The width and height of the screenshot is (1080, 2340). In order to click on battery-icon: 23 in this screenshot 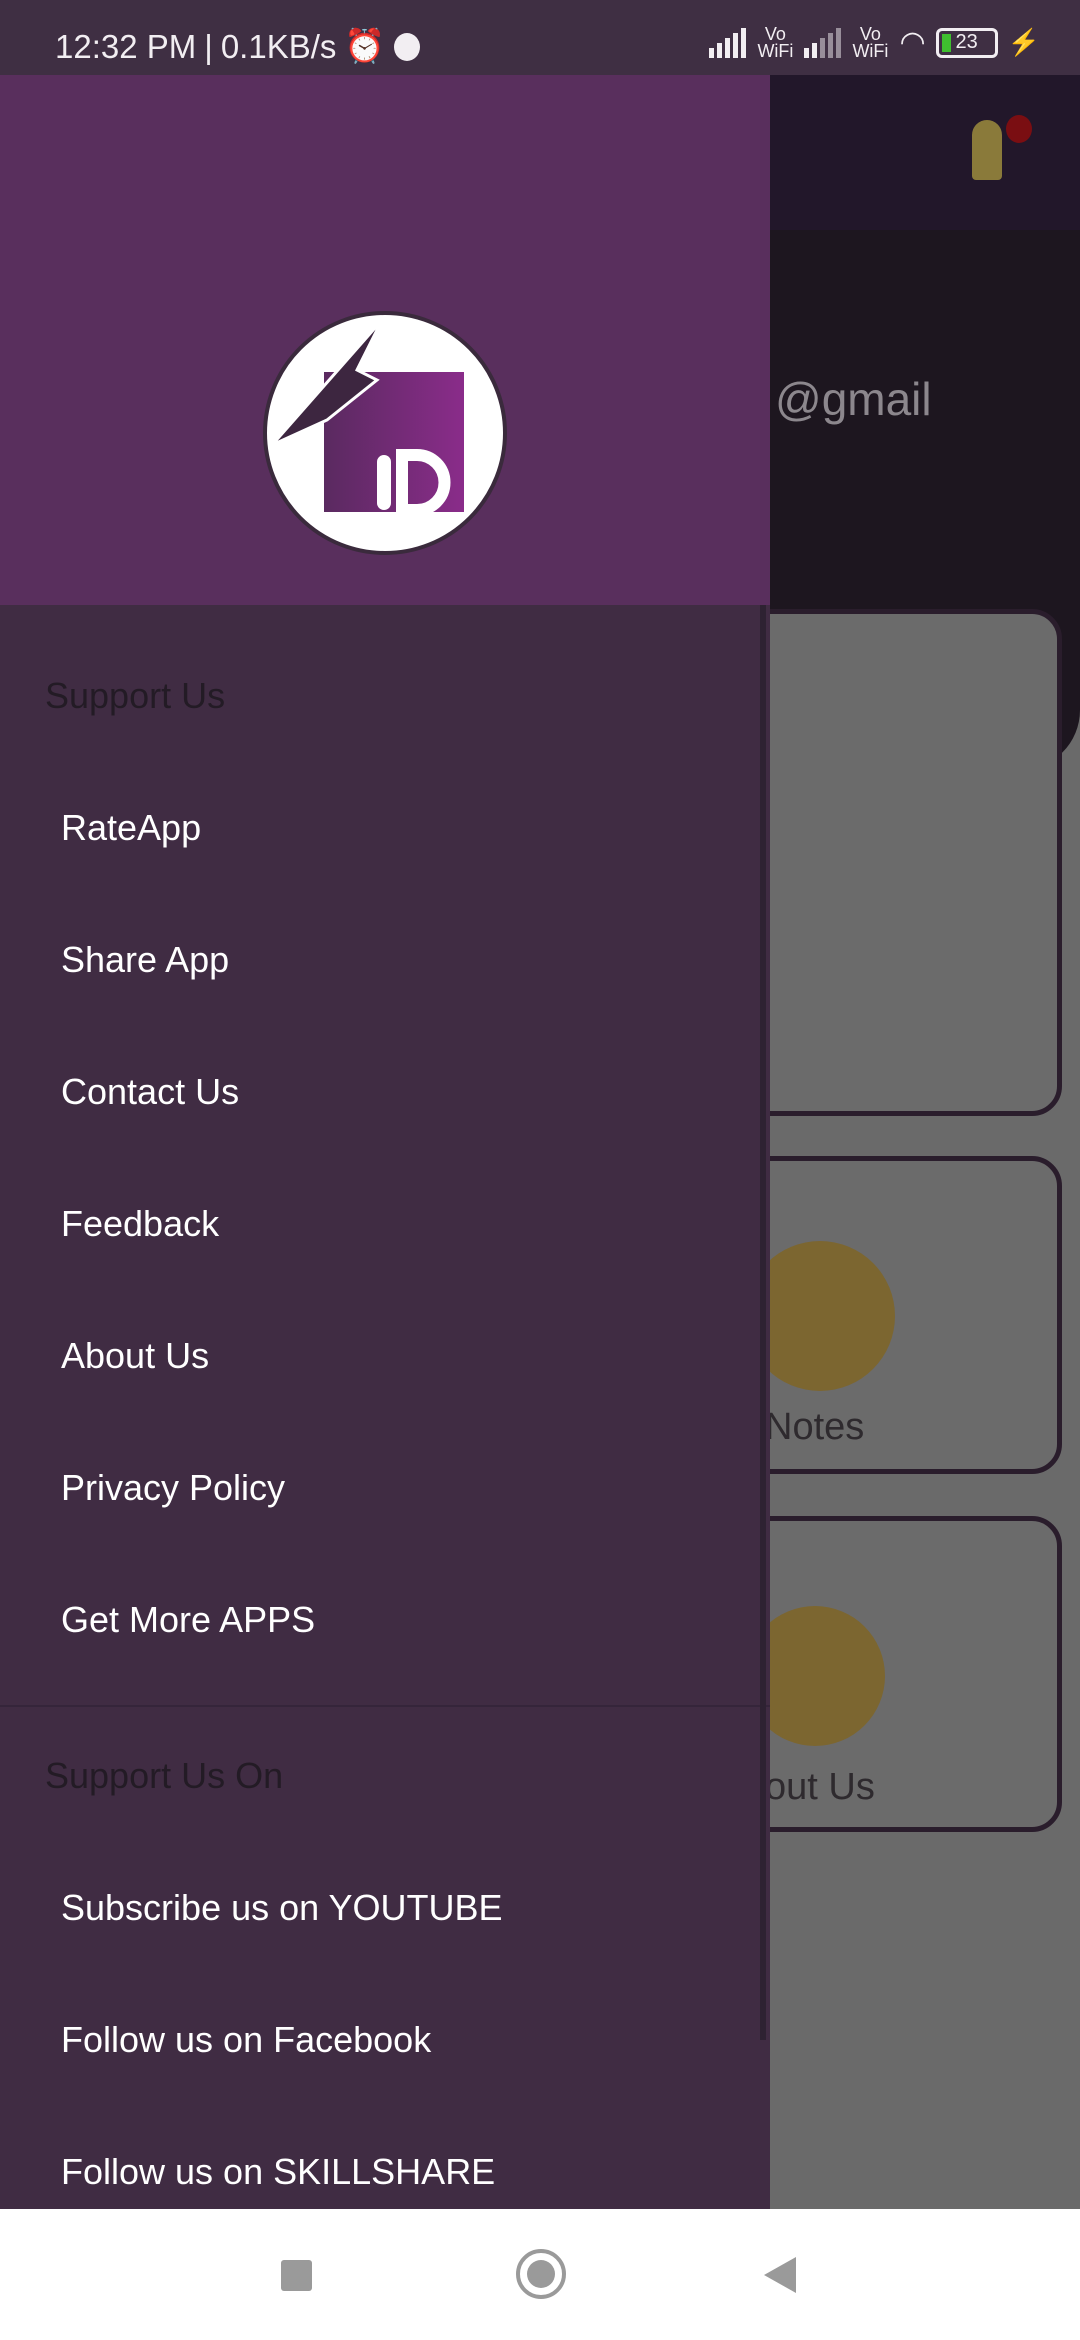, I will do `click(966, 42)`.